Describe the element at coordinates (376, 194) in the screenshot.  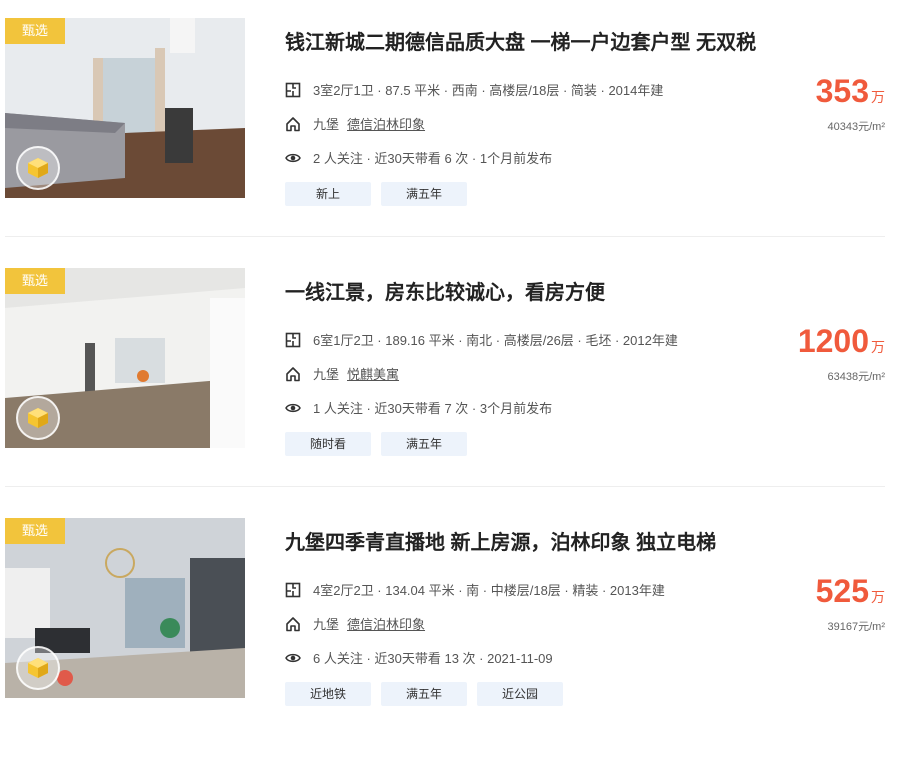
I see `tag-list: 新上 满五年` at that location.